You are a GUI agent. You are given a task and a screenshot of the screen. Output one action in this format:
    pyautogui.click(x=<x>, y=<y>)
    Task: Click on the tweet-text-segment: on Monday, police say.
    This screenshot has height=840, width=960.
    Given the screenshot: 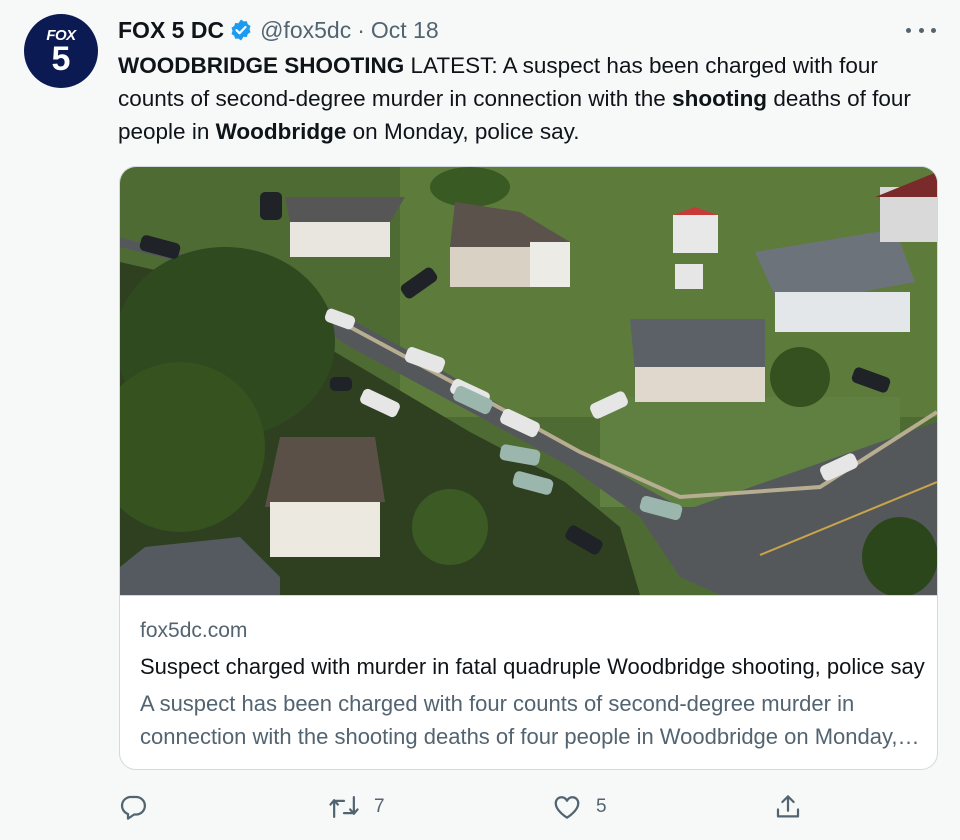 What is the action you would take?
    pyautogui.click(x=463, y=131)
    